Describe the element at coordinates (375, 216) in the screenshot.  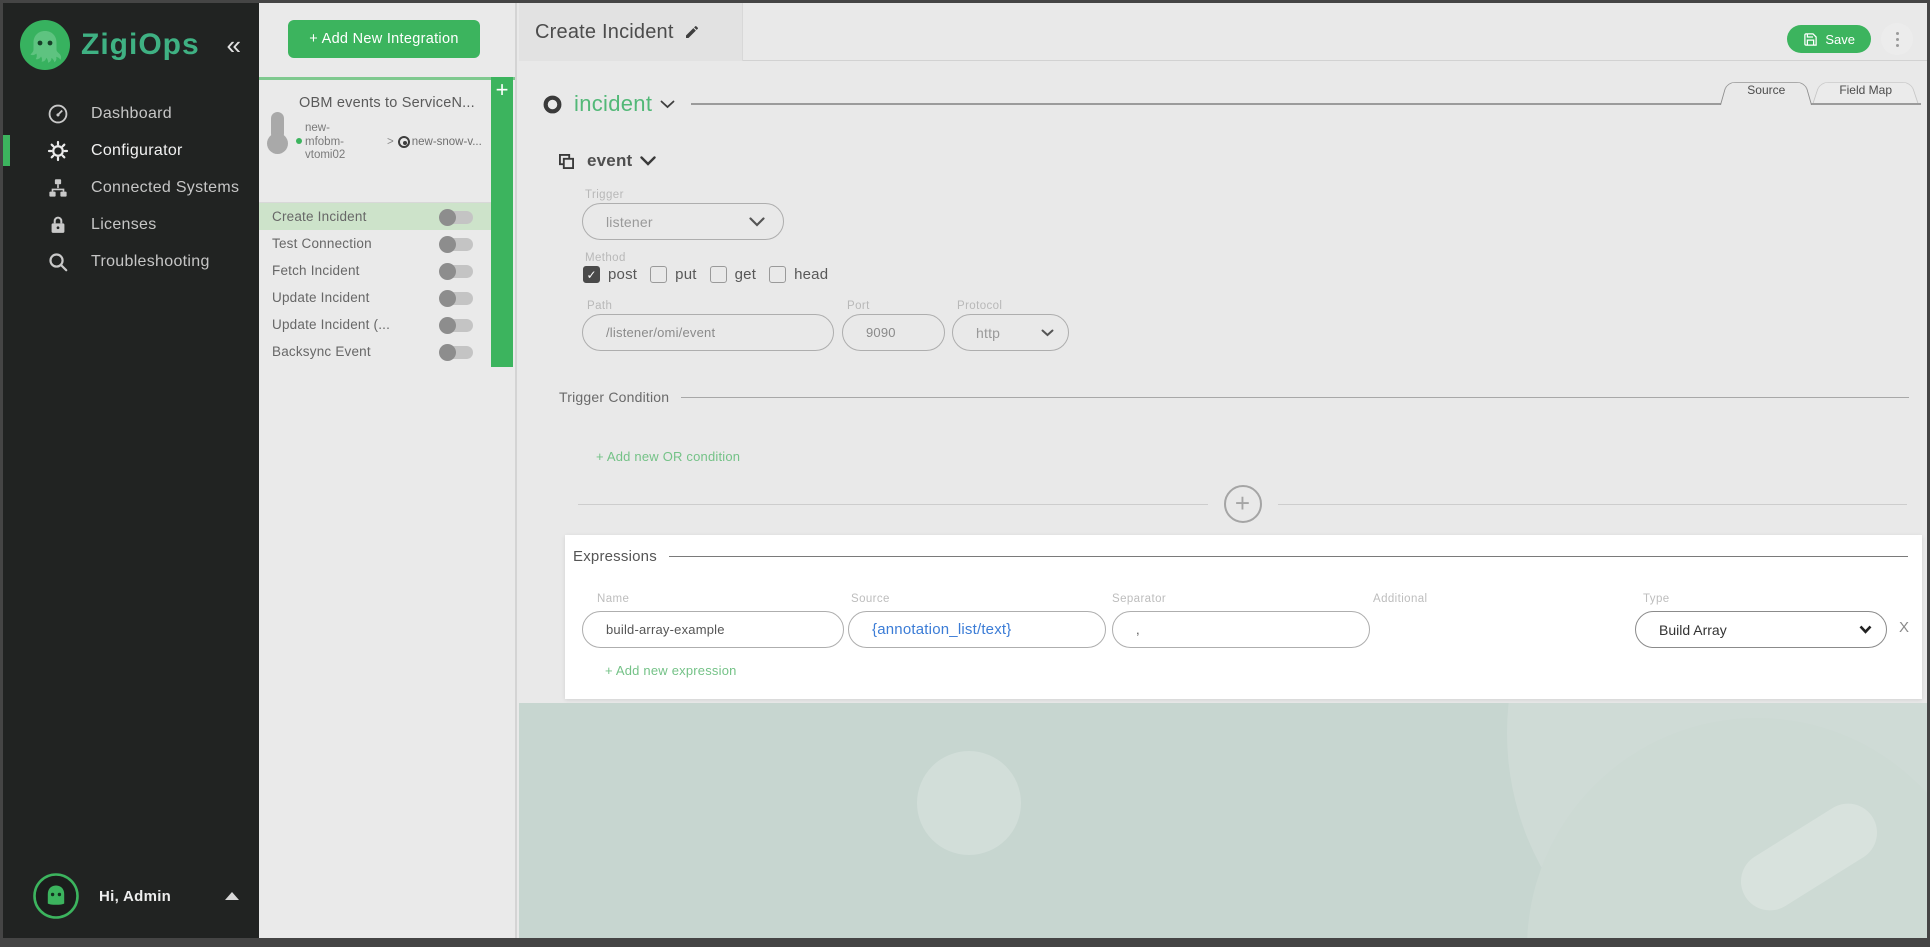
I see `action-item-create-incident: Create Incident` at that location.